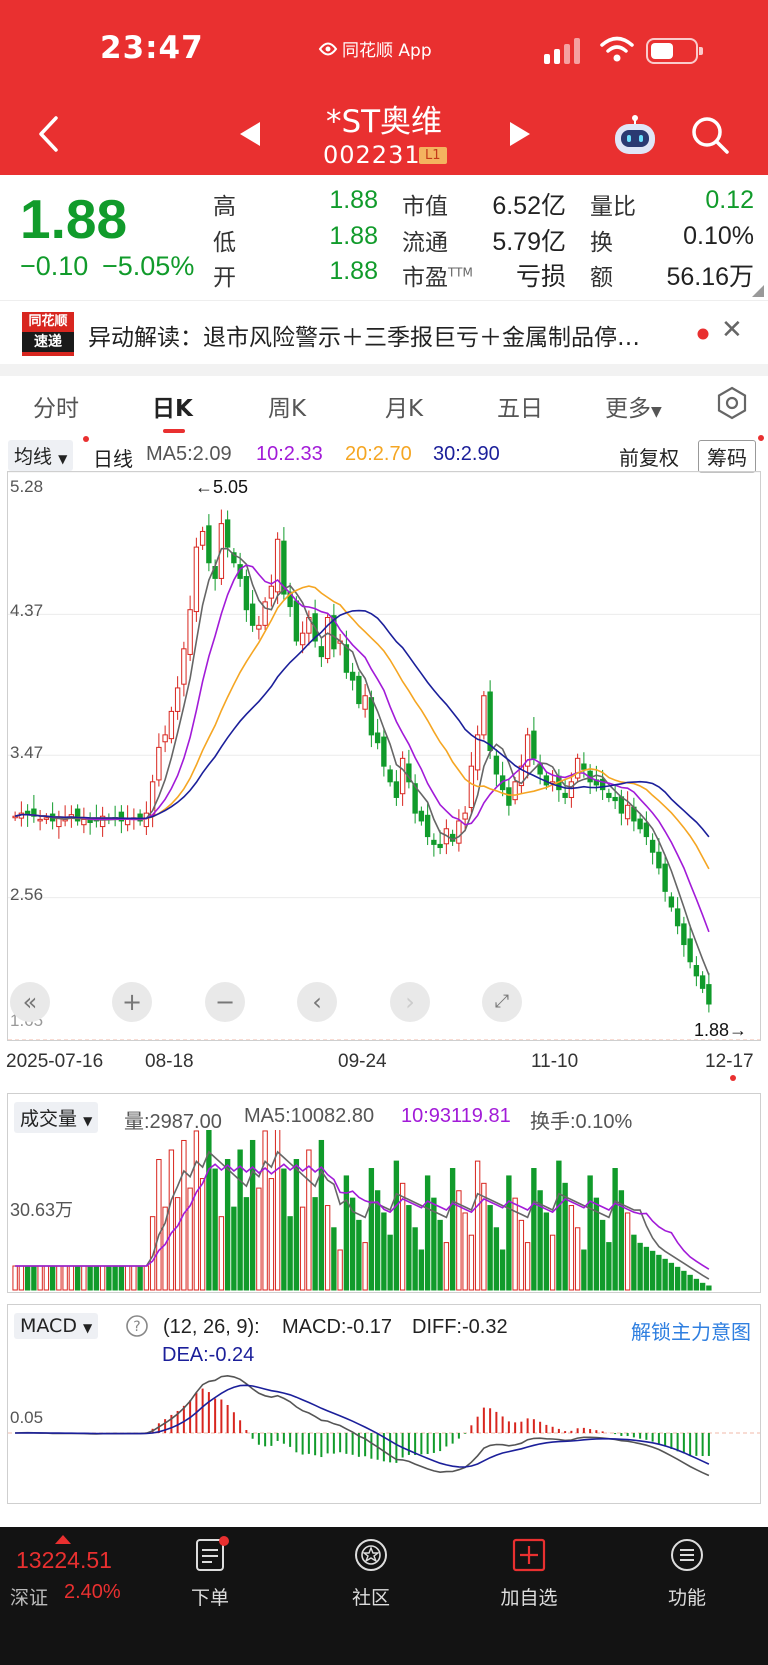  I want to click on chart-tabs: 分时 日K 周K 月K 五日 更多▼, so click(384, 406).